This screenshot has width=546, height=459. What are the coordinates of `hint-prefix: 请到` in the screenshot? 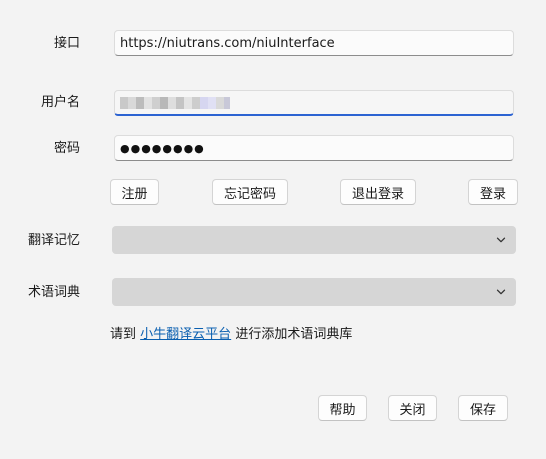 It's located at (123, 334).